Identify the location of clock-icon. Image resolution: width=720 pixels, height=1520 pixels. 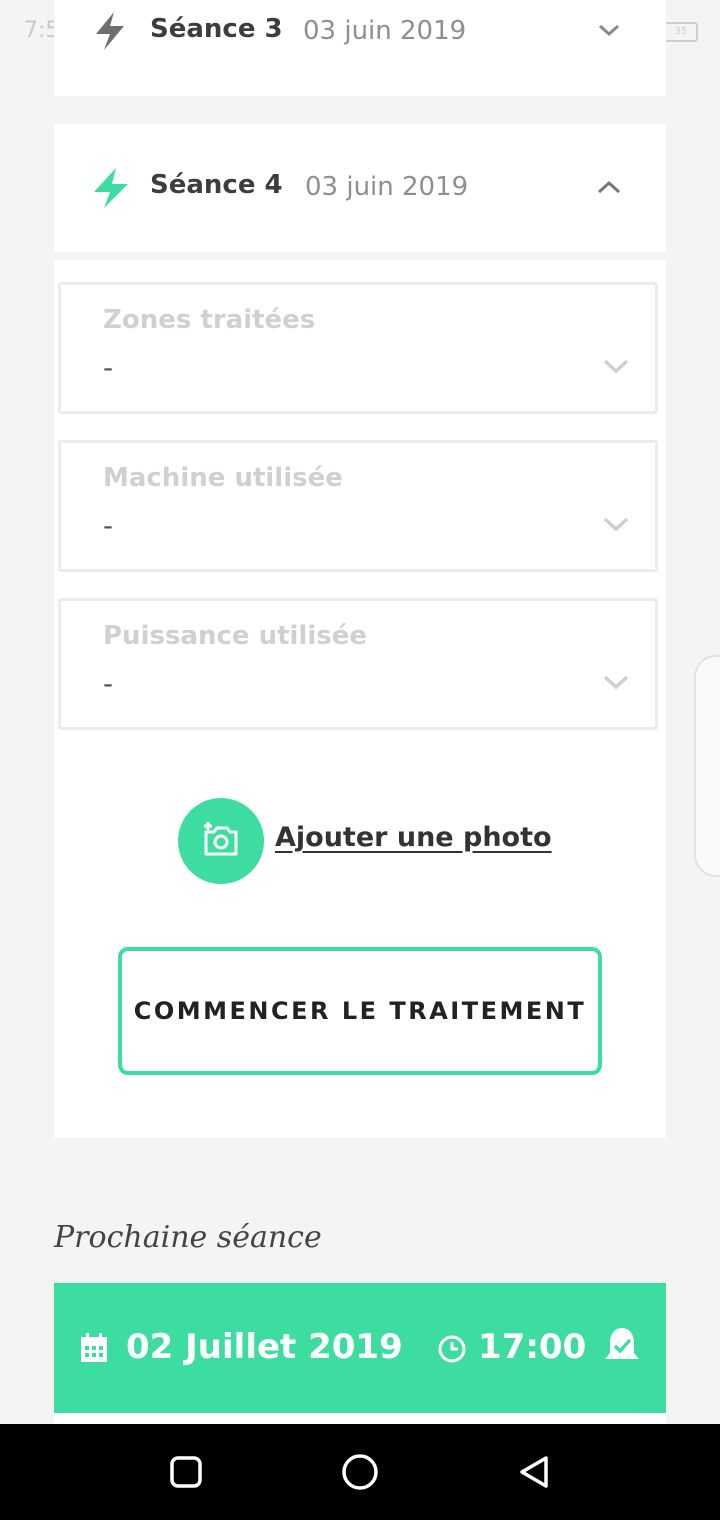
(452, 1349).